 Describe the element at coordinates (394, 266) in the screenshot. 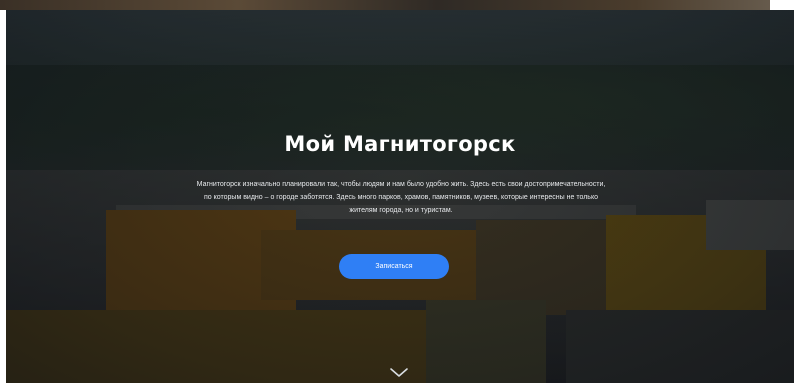

I see `hero-cta-button: Записаться` at that location.